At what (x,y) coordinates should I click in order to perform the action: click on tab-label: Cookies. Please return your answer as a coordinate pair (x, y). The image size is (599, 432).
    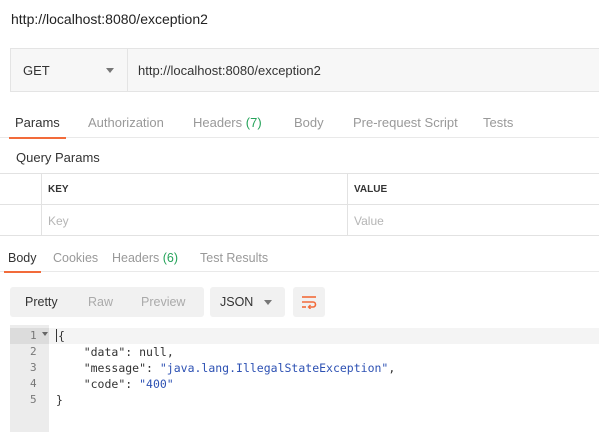
    Looking at the image, I should click on (76, 258).